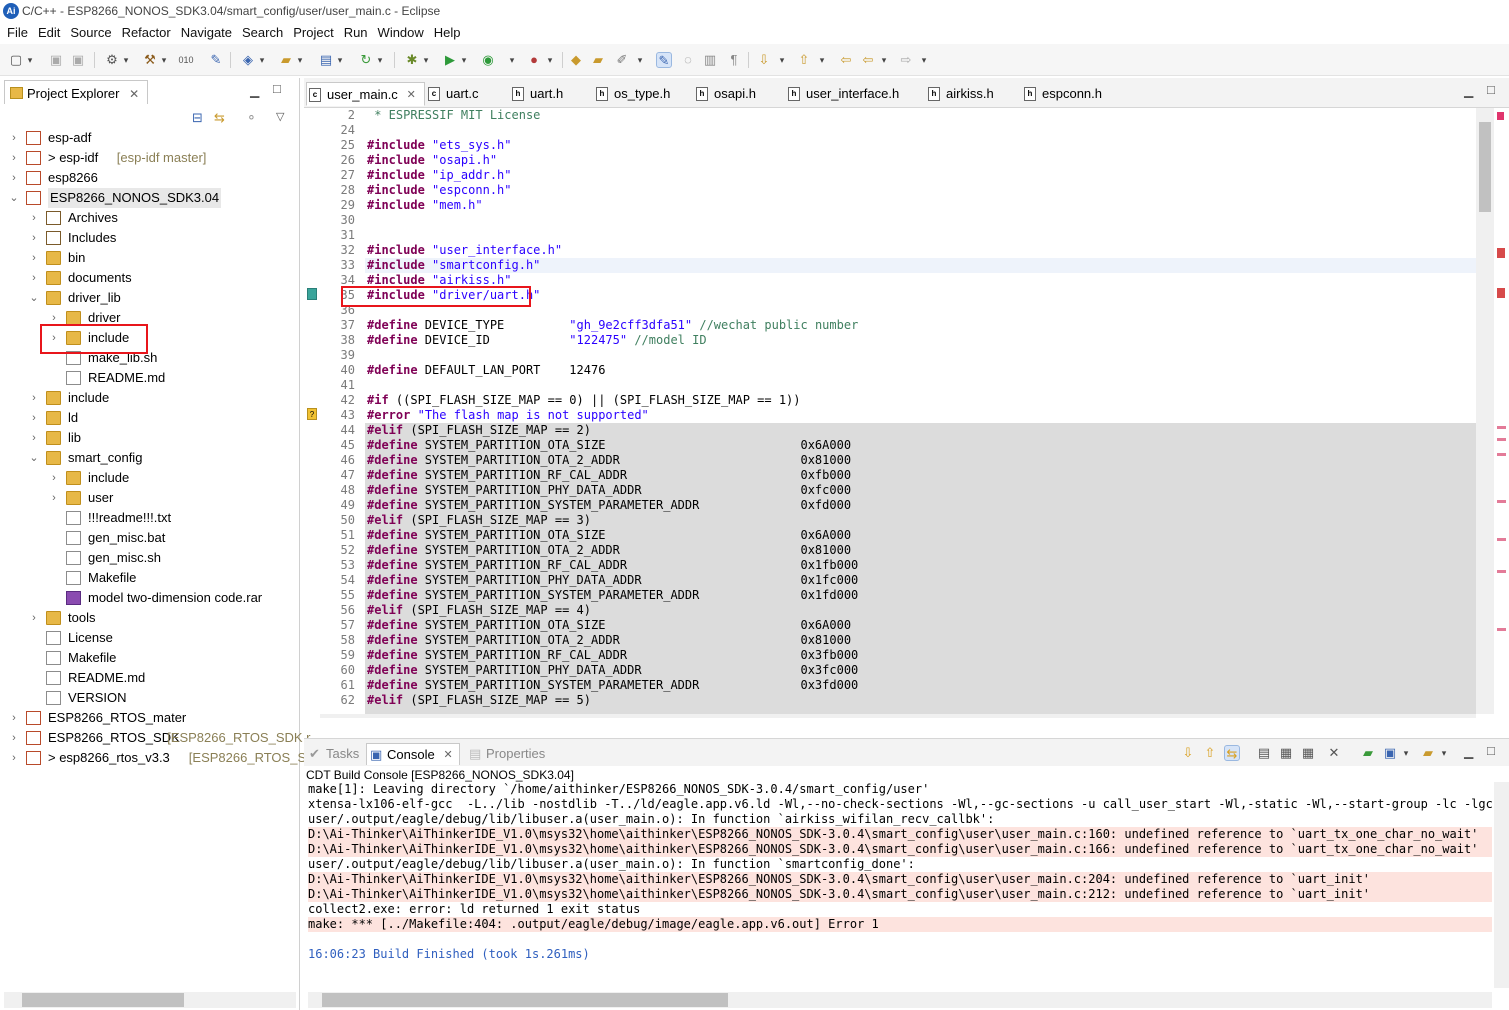 The image size is (1509, 1010). I want to click on settings-icon: ⚙, so click(112, 60).